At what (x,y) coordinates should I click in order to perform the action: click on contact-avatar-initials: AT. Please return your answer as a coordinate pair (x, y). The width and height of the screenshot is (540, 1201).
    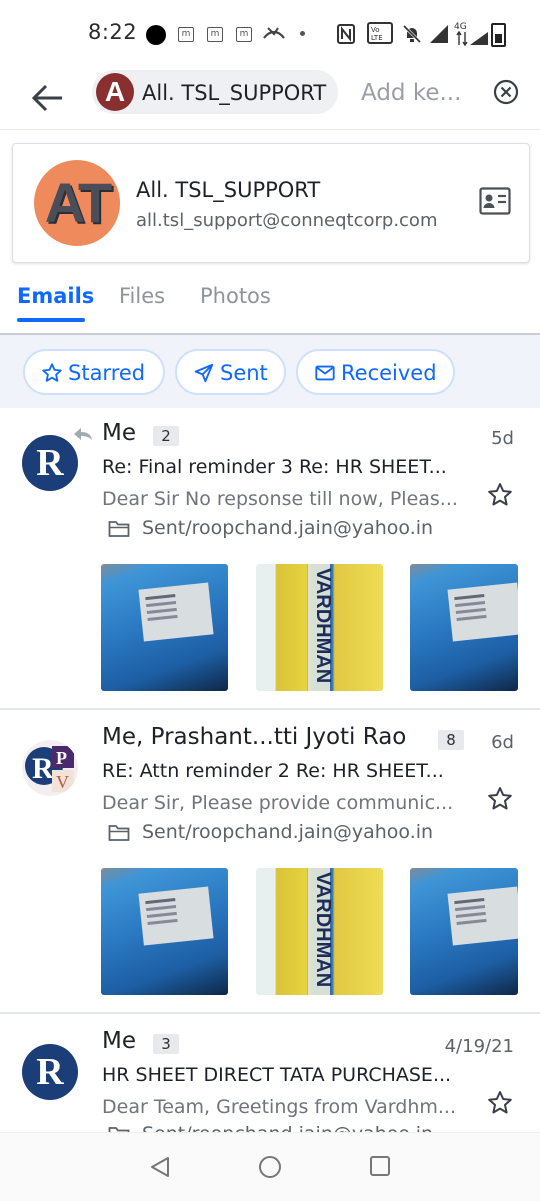
    Looking at the image, I should click on (78, 202).